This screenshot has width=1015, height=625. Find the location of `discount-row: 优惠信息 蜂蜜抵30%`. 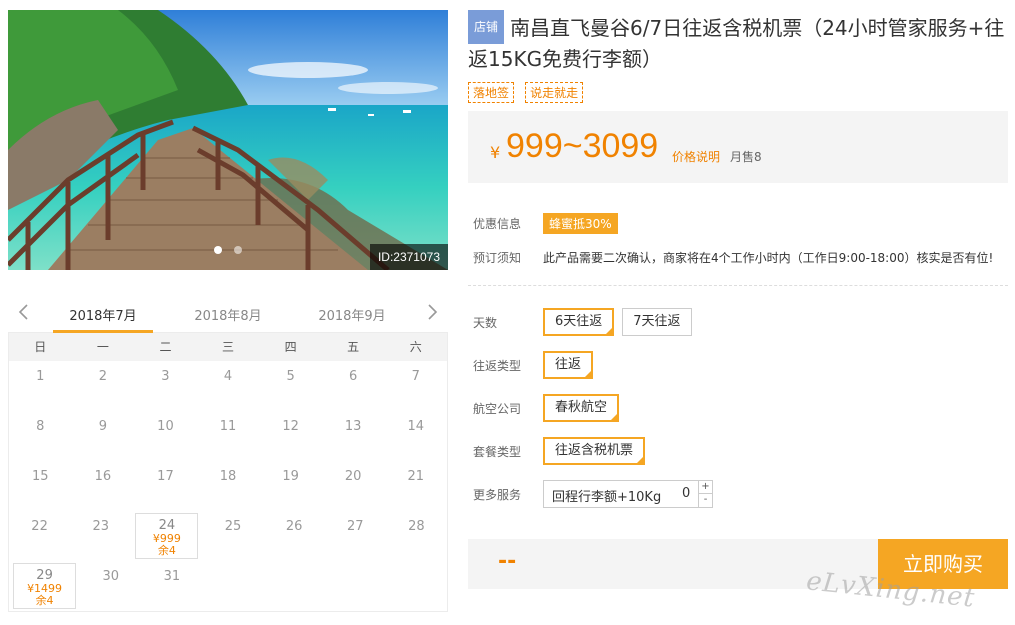

discount-row: 优惠信息 蜂蜜抵30% is located at coordinates (545, 223).